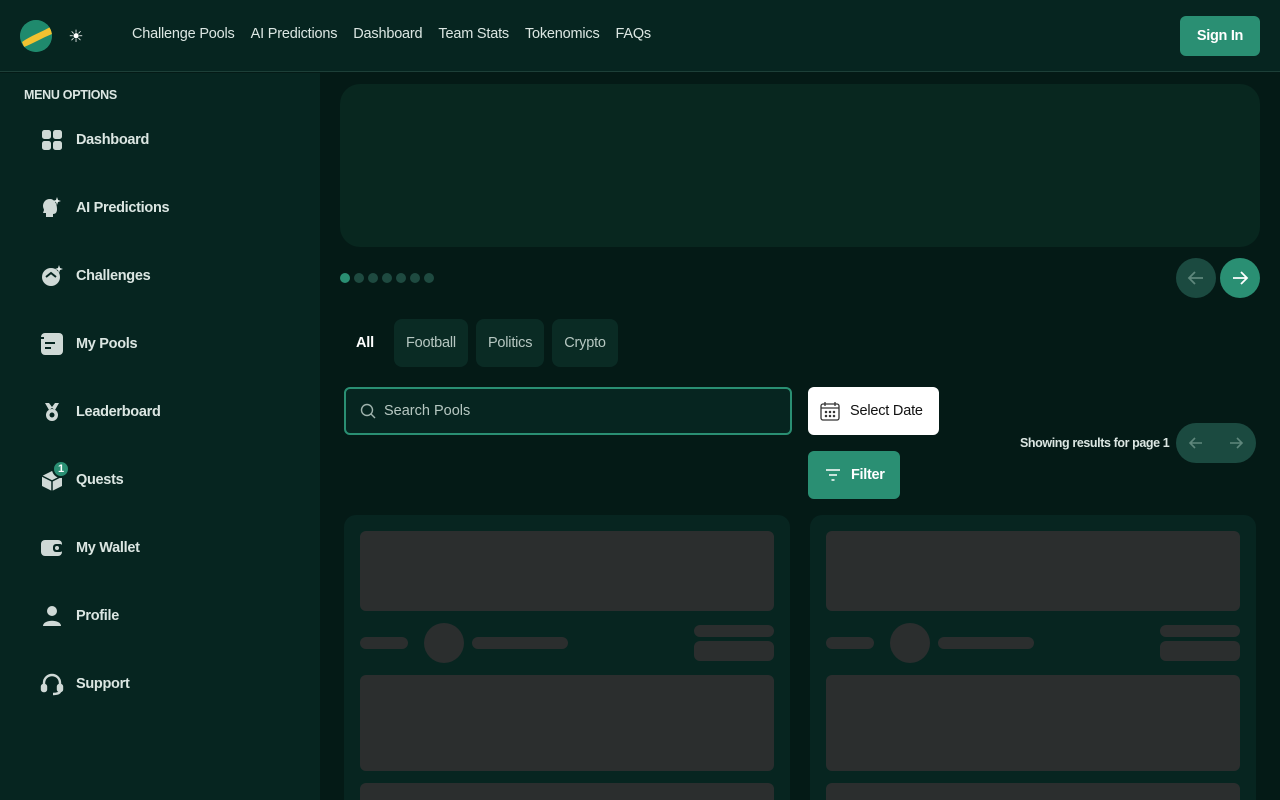 This screenshot has height=800, width=1280. What do you see at coordinates (365, 343) in the screenshot?
I see `tab-all: All` at bounding box center [365, 343].